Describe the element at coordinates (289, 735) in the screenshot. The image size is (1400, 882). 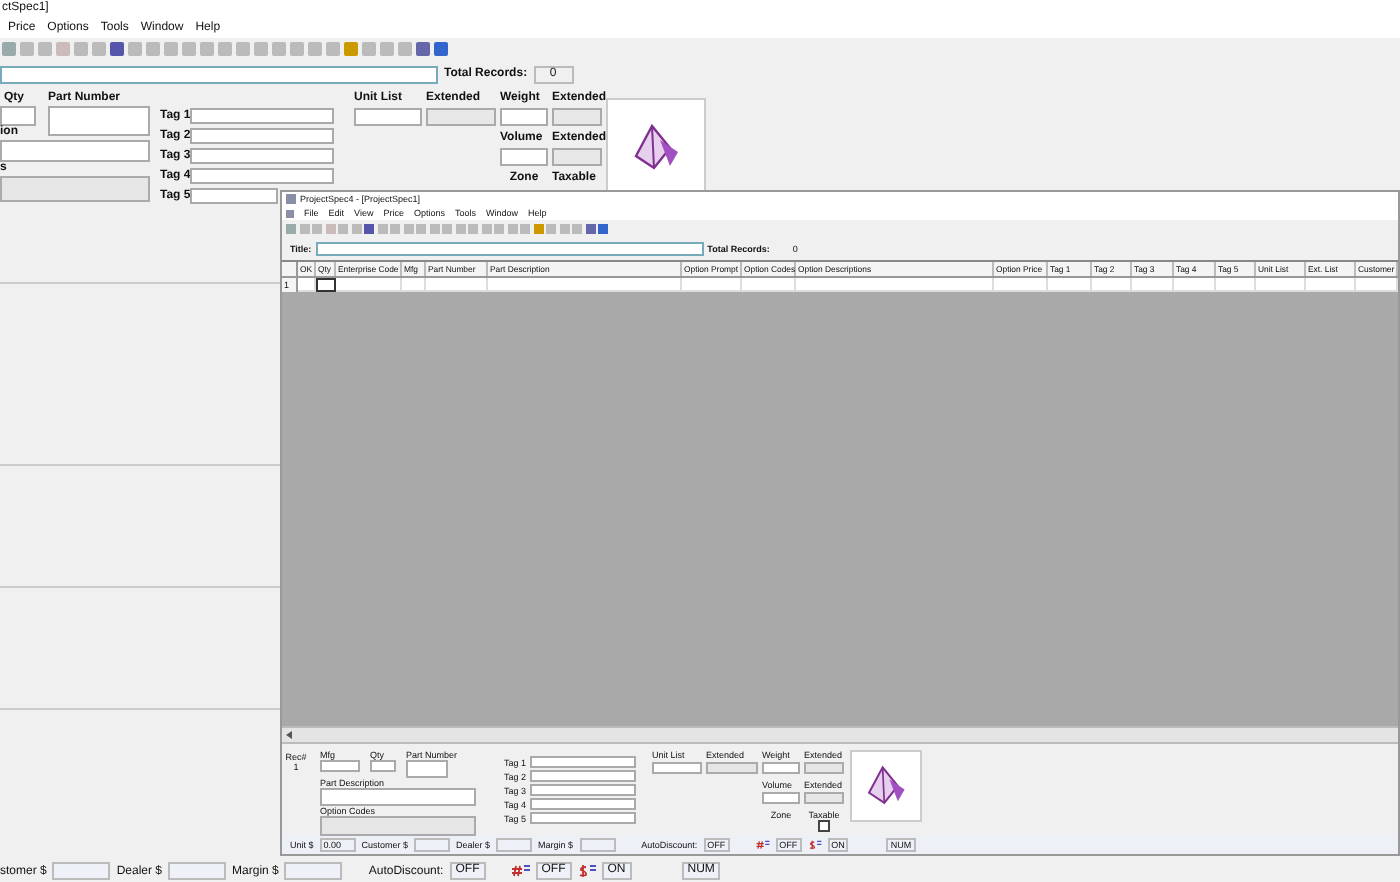
I see `left-arrow-icon` at that location.